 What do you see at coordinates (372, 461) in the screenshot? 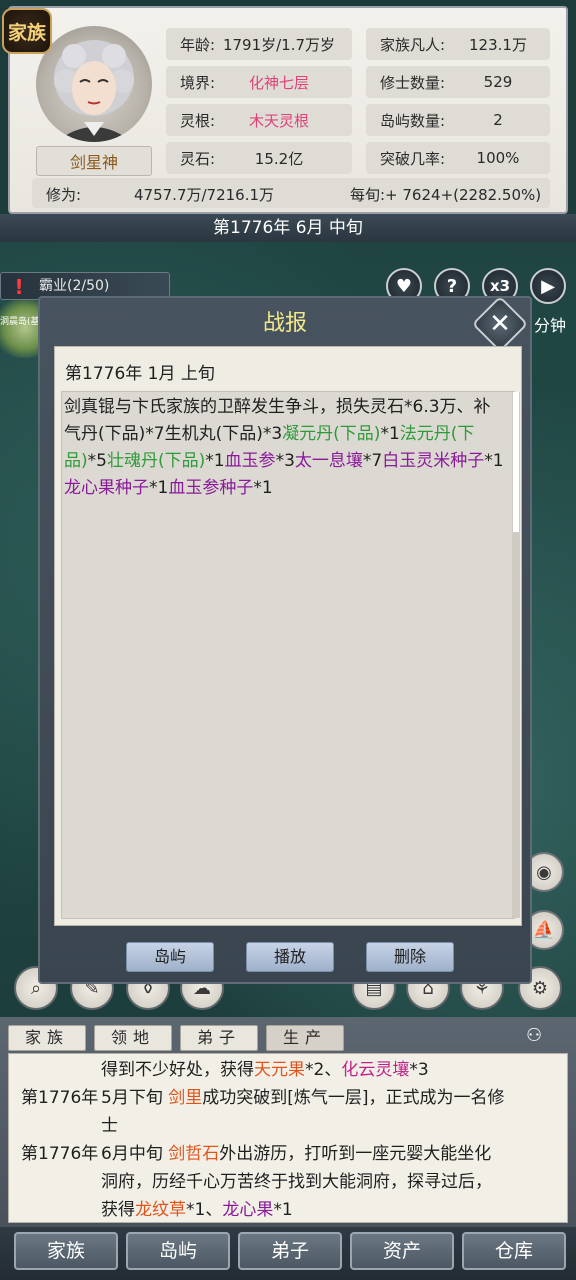
I see `report-segment: *7` at bounding box center [372, 461].